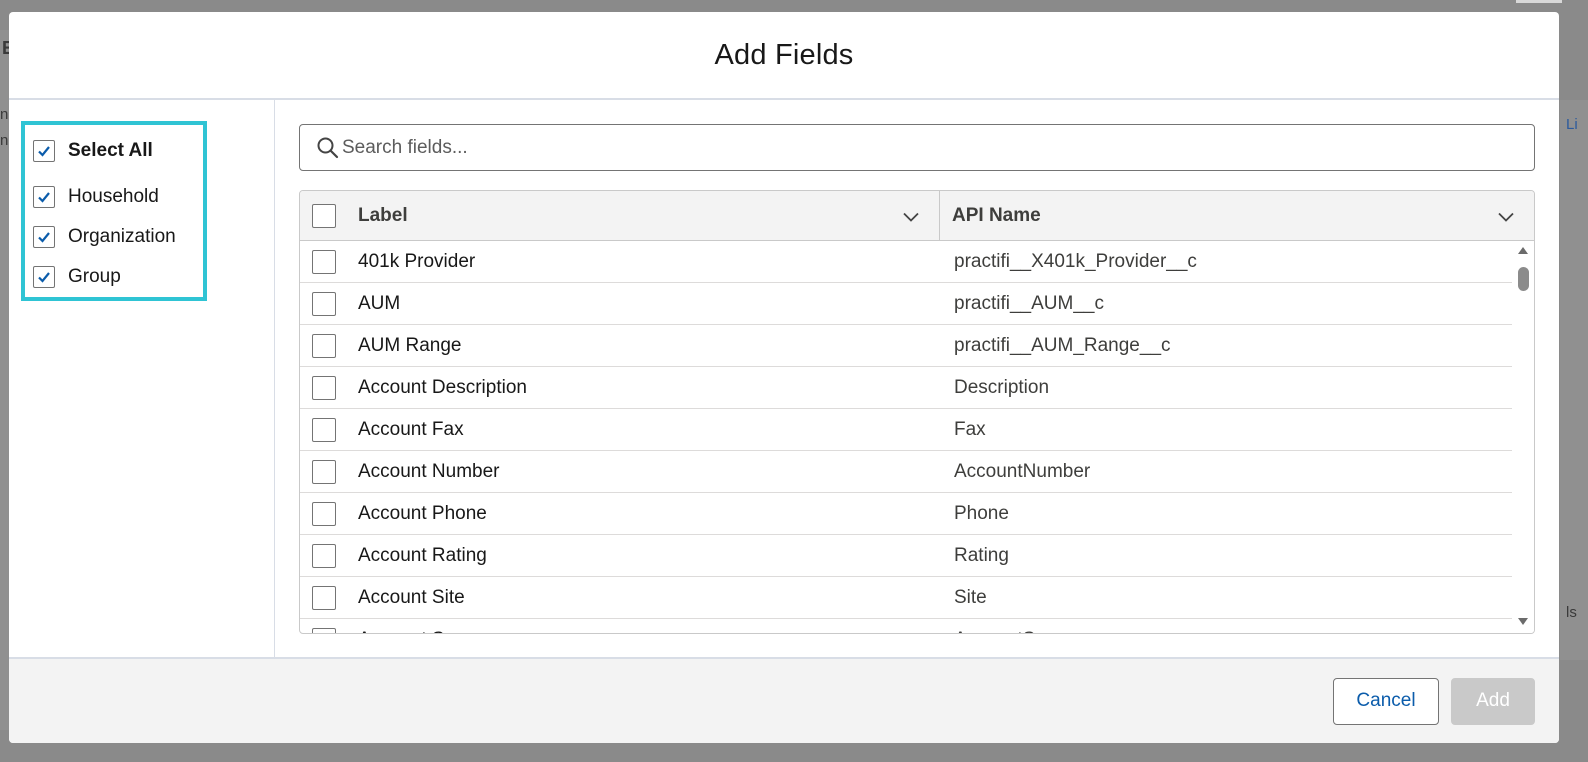 The width and height of the screenshot is (1588, 762). What do you see at coordinates (906, 556) in the screenshot?
I see `table-row: Account Rating Rating` at bounding box center [906, 556].